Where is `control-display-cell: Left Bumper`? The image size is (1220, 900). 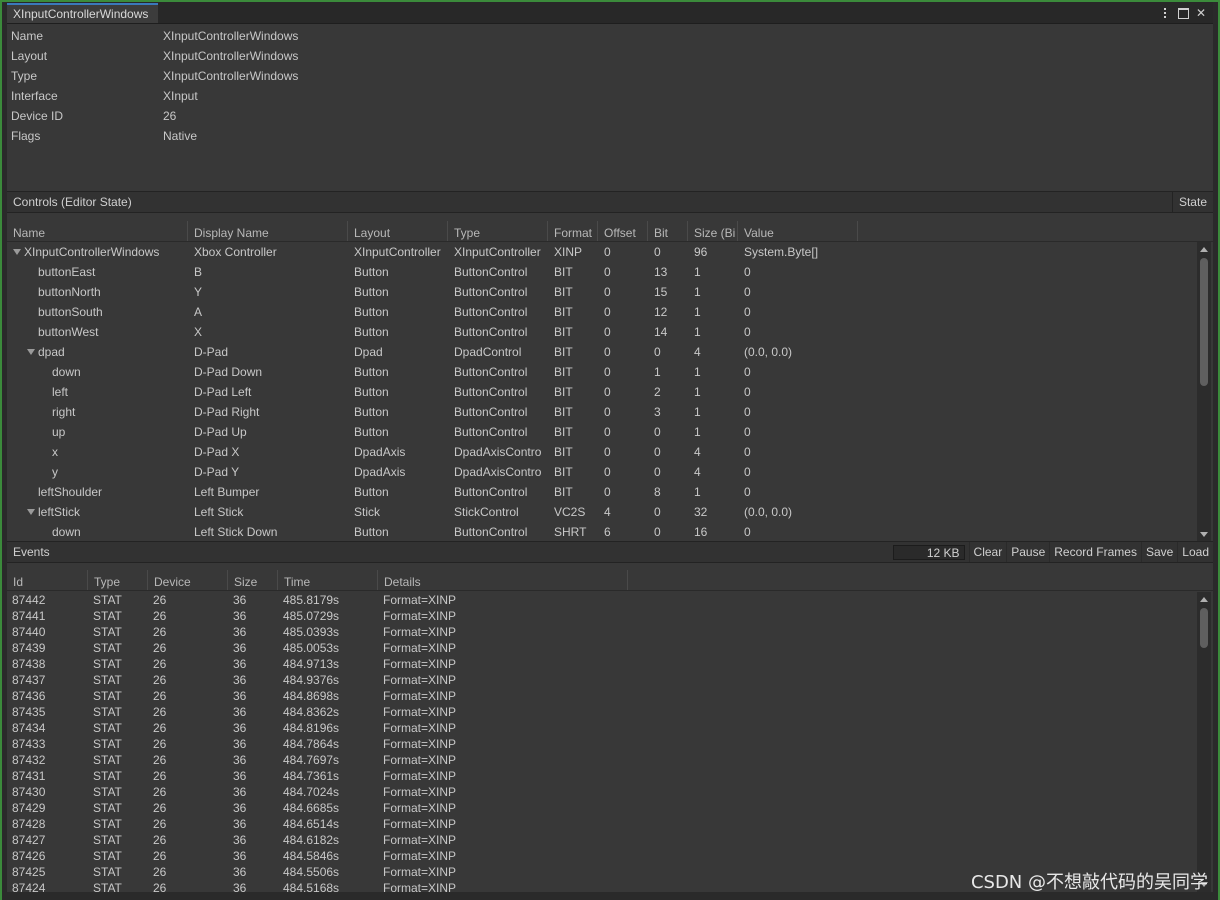
control-display-cell: Left Bumper is located at coordinates (227, 492).